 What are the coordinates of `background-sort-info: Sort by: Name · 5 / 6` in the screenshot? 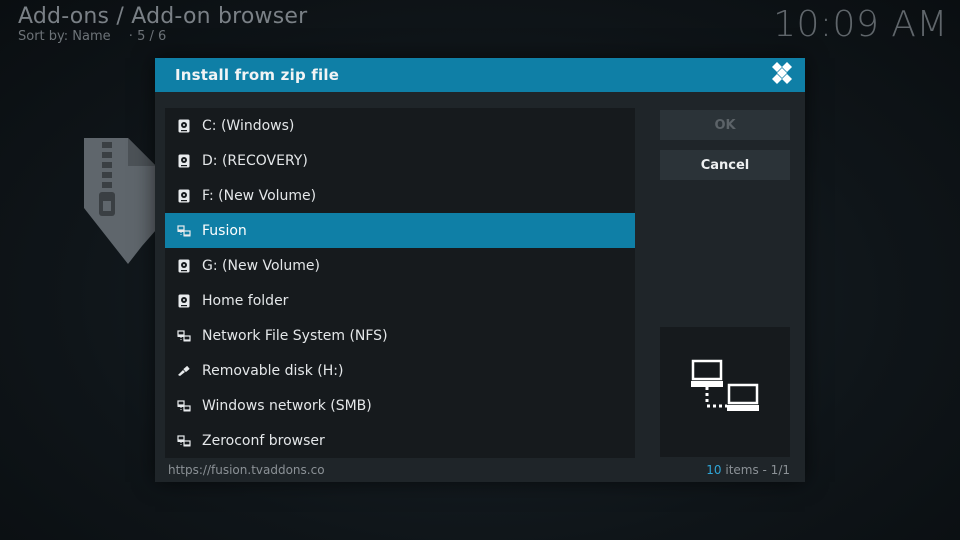 It's located at (92, 36).